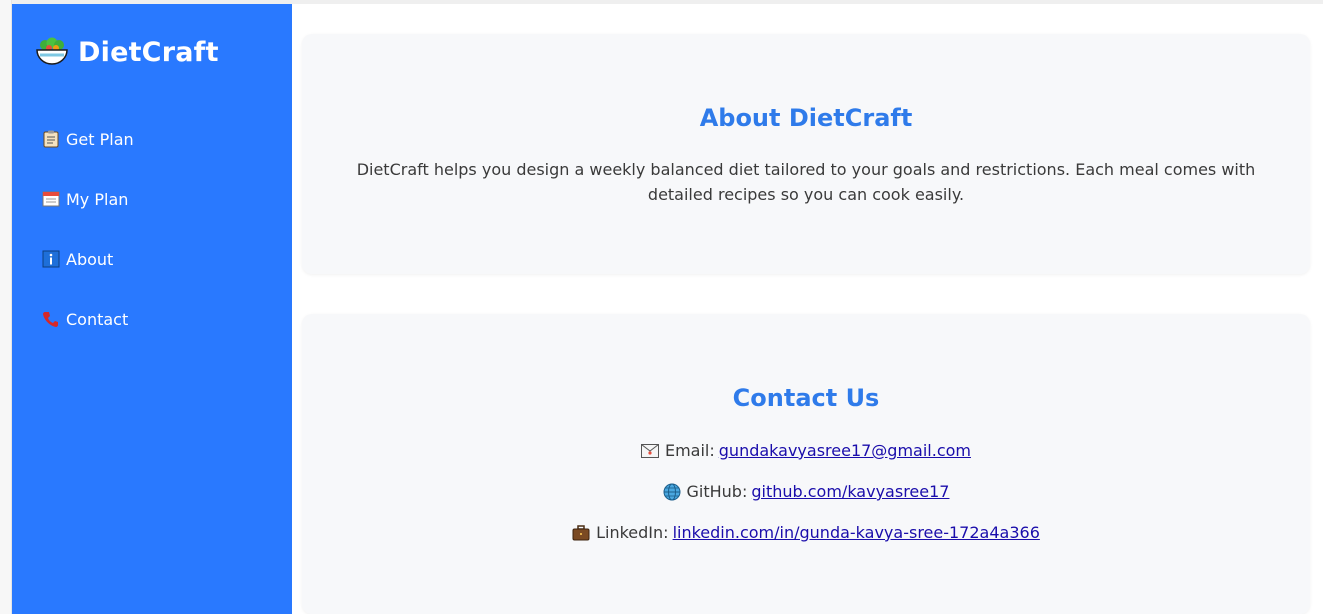  What do you see at coordinates (52, 52) in the screenshot?
I see `salad-bowl-icon` at bounding box center [52, 52].